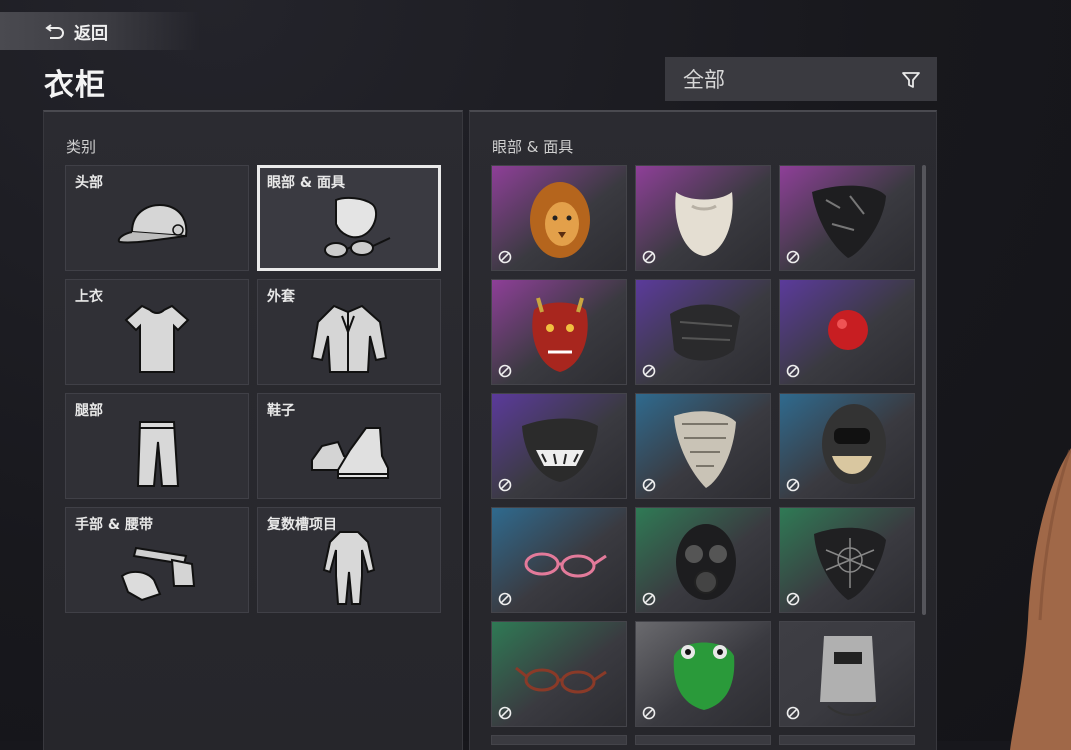  I want to click on category-shoes: 鞋子, so click(349, 446).